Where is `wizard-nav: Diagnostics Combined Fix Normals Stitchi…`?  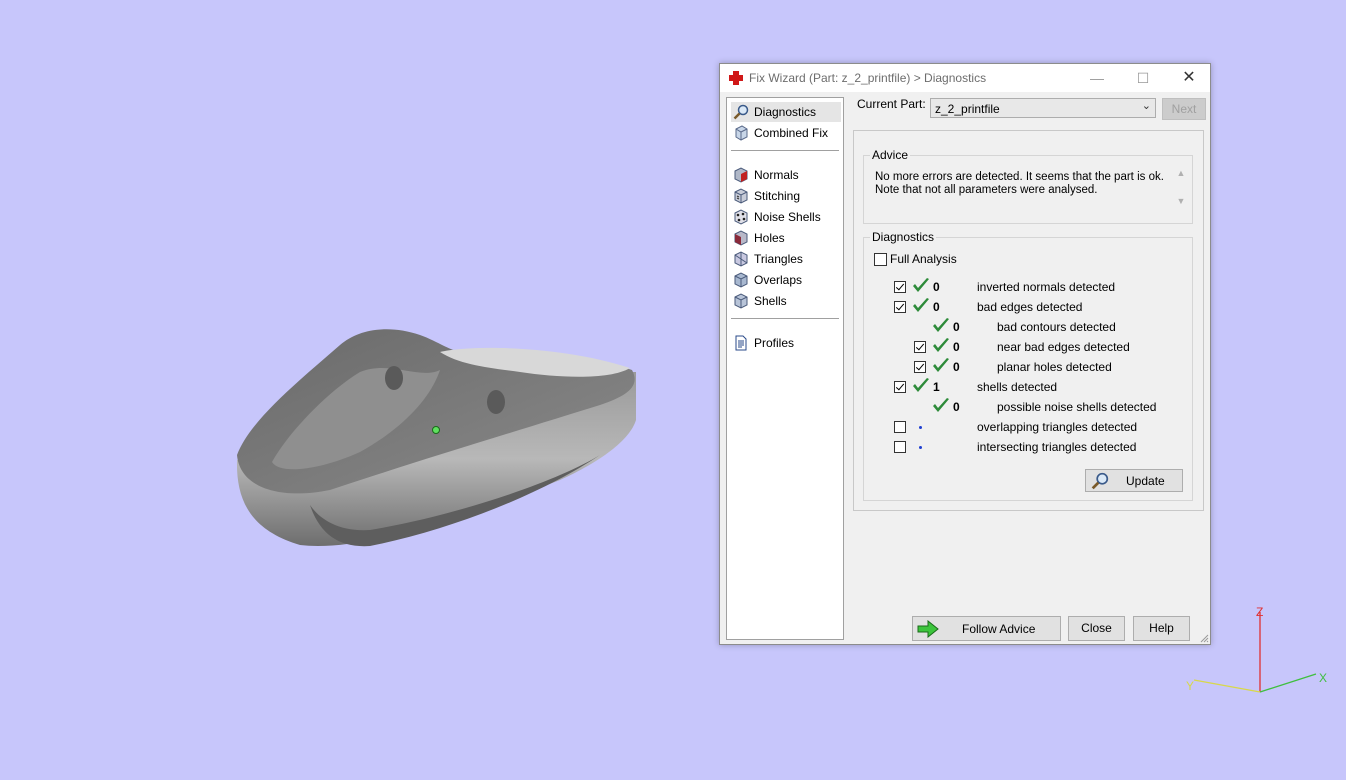
wizard-nav: Diagnostics Combined Fix Normals Stitchi… is located at coordinates (785, 368).